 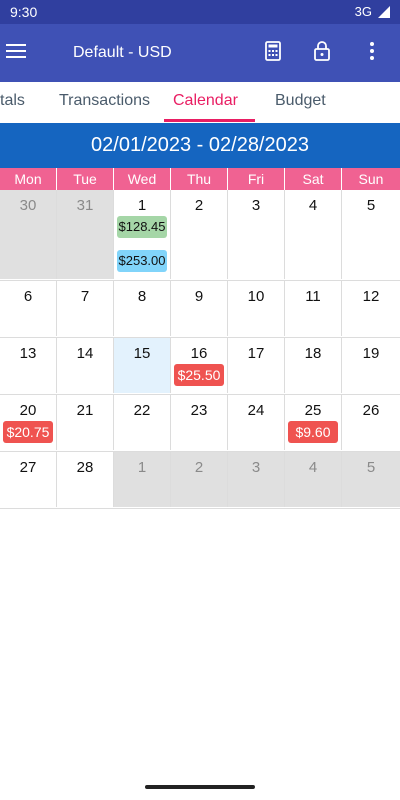 What do you see at coordinates (371, 179) in the screenshot?
I see `weekday-sun: Sun` at bounding box center [371, 179].